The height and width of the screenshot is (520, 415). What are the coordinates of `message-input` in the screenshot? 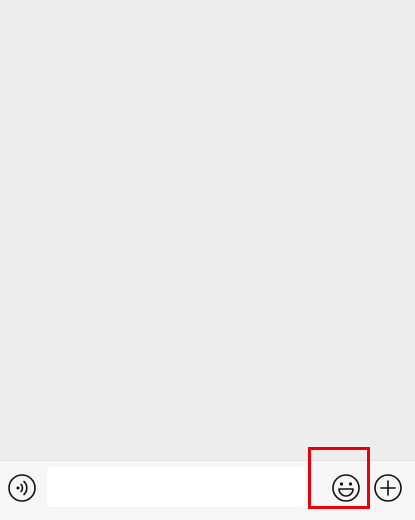 It's located at (176, 487).